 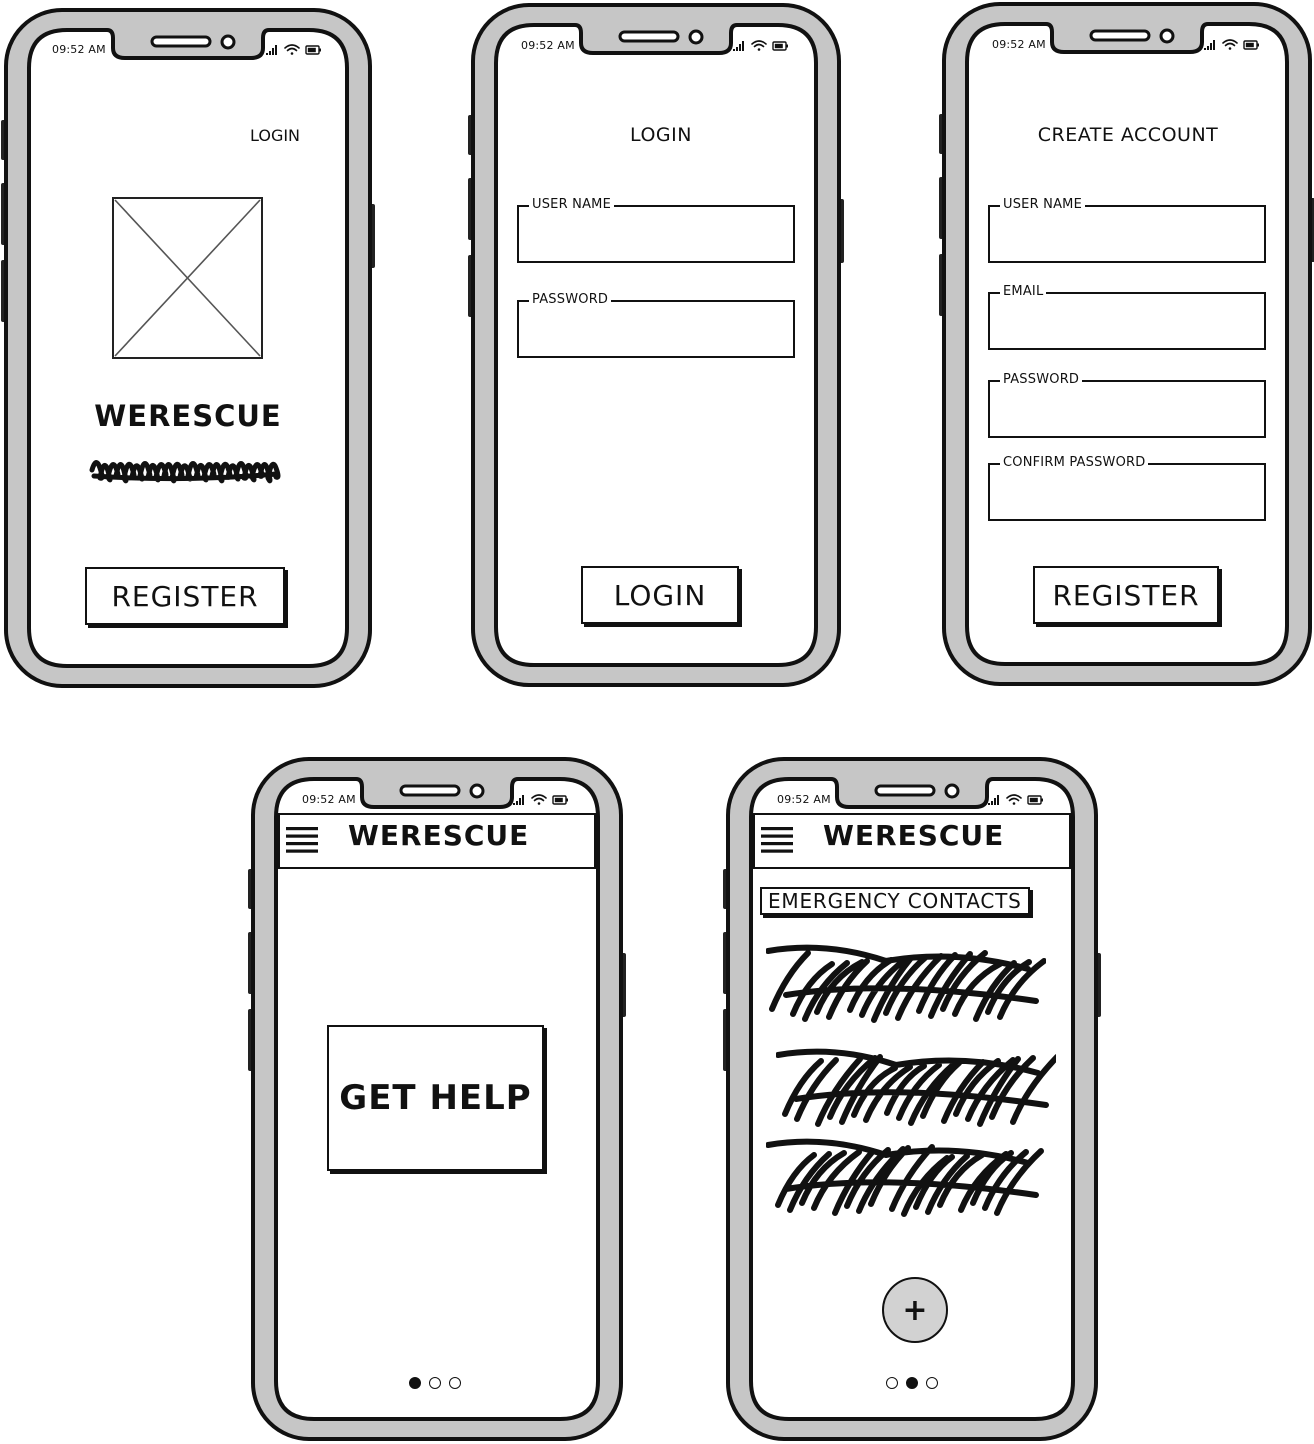 What do you see at coordinates (915, 1310) in the screenshot?
I see `add-contact-button: +` at bounding box center [915, 1310].